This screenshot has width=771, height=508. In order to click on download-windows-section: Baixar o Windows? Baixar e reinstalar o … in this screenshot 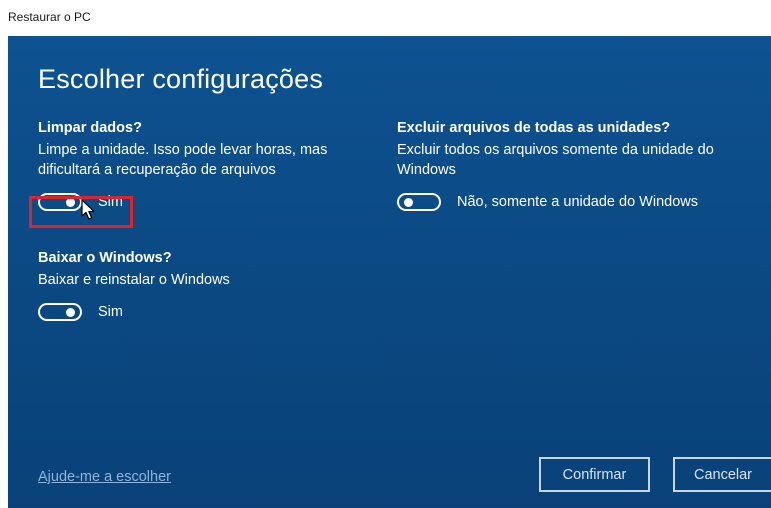, I will do `click(210, 286)`.